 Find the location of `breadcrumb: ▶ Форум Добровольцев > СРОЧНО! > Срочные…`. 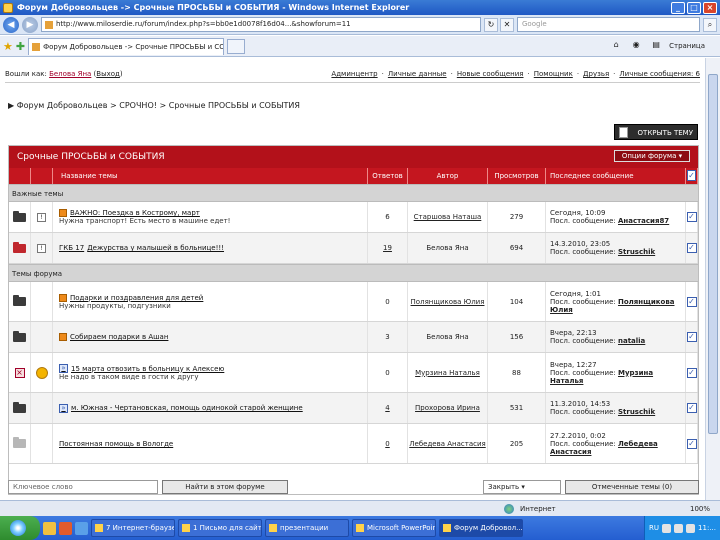

breadcrumb: ▶ Форум Добровольцев > СРОЧНО! > Срочные… is located at coordinates (154, 105).